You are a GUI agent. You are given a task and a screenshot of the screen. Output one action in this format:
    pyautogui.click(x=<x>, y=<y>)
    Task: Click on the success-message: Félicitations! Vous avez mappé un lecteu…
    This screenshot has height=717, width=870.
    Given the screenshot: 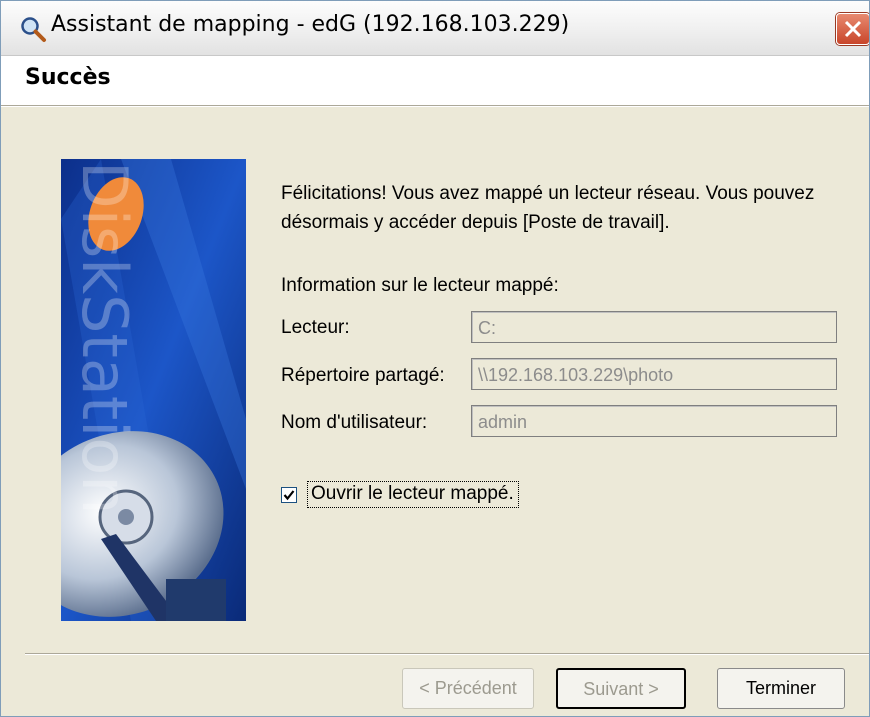 What is the action you would take?
    pyautogui.click(x=548, y=208)
    